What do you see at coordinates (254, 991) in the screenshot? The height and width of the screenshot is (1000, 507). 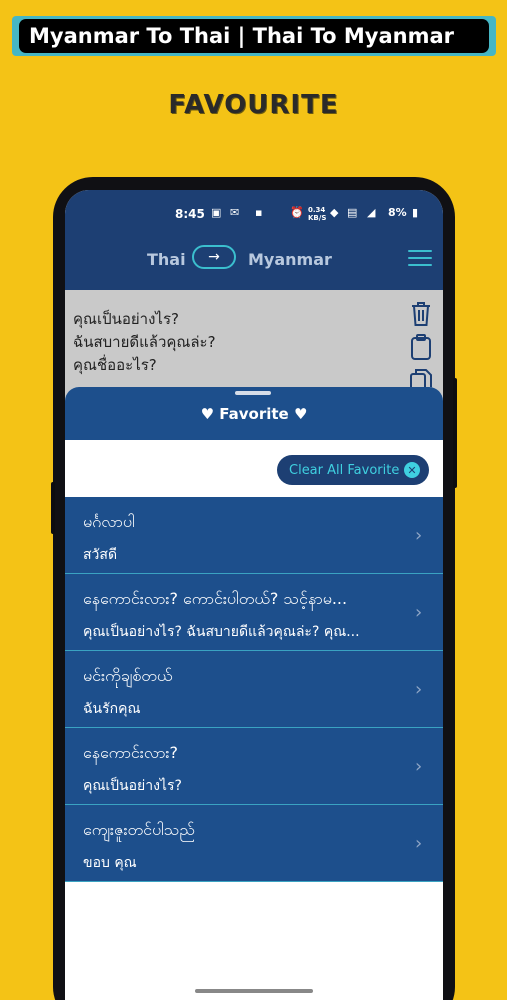 I see `home-indicator` at bounding box center [254, 991].